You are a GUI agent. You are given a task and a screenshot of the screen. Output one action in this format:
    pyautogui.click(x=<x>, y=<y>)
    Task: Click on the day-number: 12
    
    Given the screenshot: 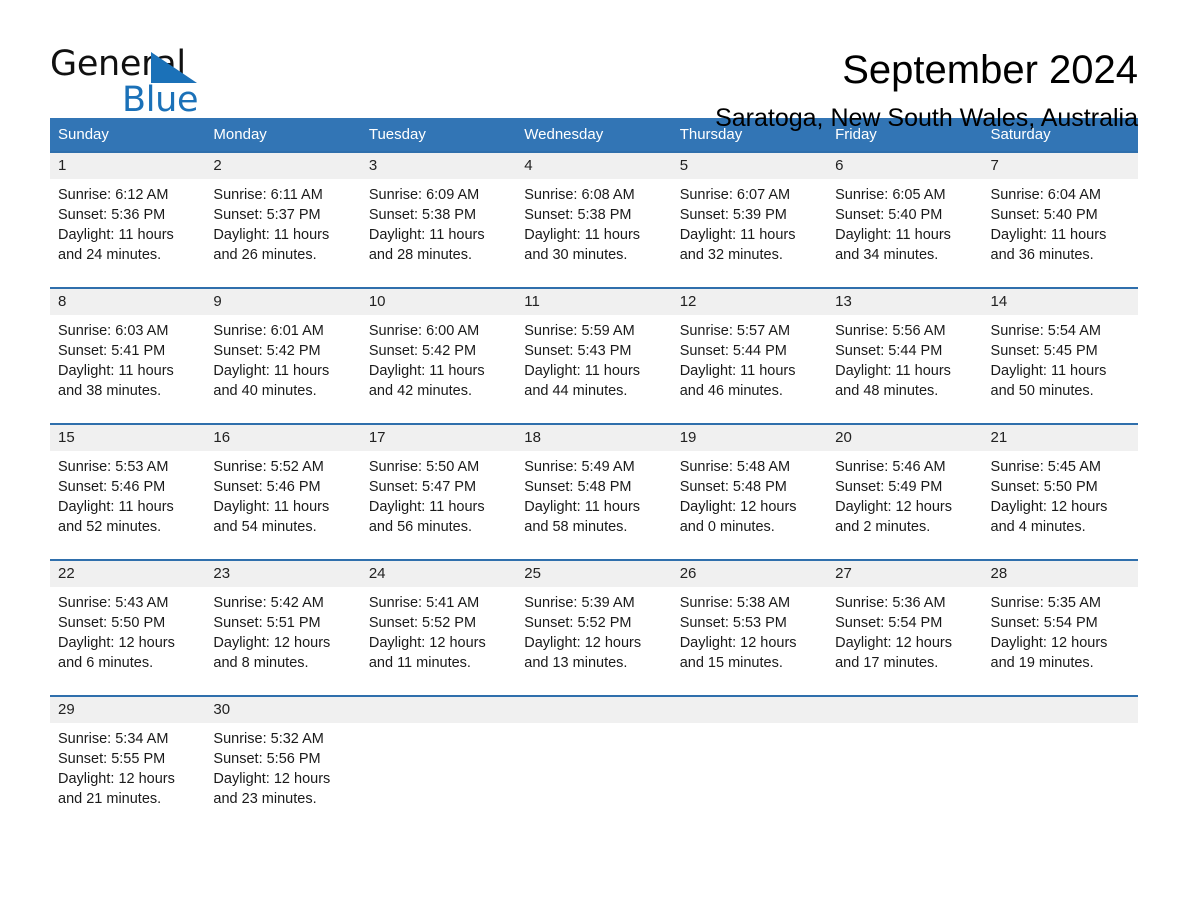 What is the action you would take?
    pyautogui.click(x=749, y=302)
    